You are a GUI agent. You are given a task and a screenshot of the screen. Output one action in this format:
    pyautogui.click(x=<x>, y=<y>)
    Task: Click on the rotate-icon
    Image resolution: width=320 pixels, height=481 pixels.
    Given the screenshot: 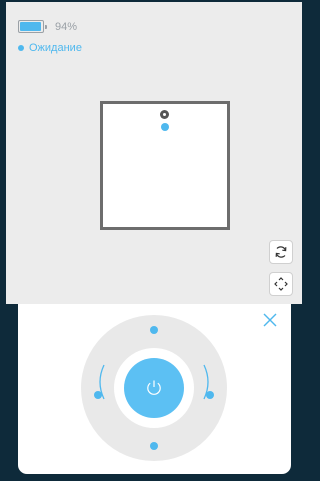 What is the action you would take?
    pyautogui.click(x=281, y=252)
    